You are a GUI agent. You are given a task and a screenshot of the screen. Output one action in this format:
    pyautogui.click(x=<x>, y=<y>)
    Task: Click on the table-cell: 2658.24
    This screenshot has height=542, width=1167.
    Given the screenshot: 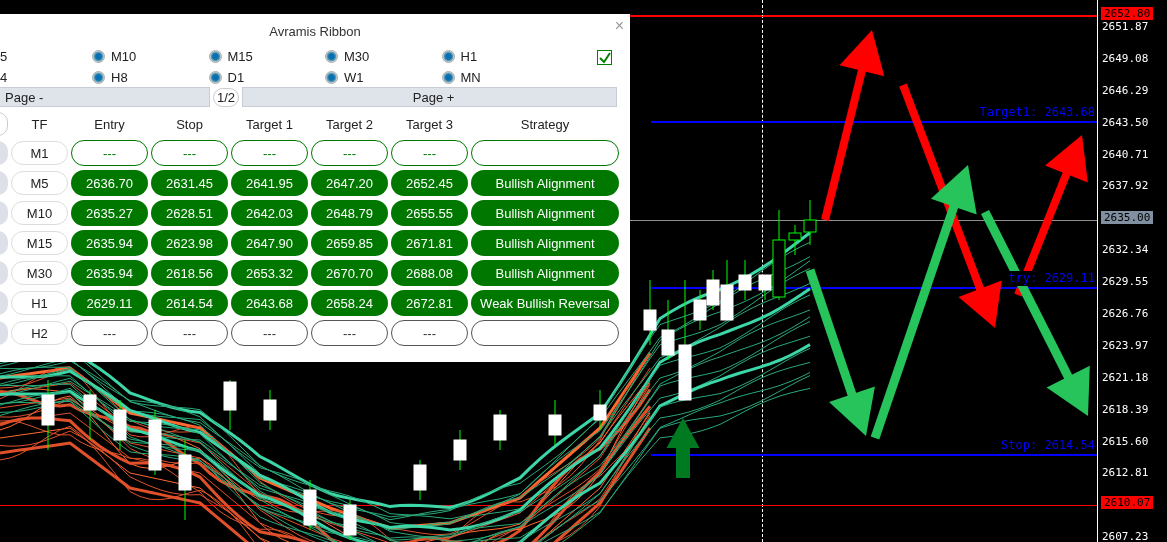 What is the action you would take?
    pyautogui.click(x=349, y=303)
    